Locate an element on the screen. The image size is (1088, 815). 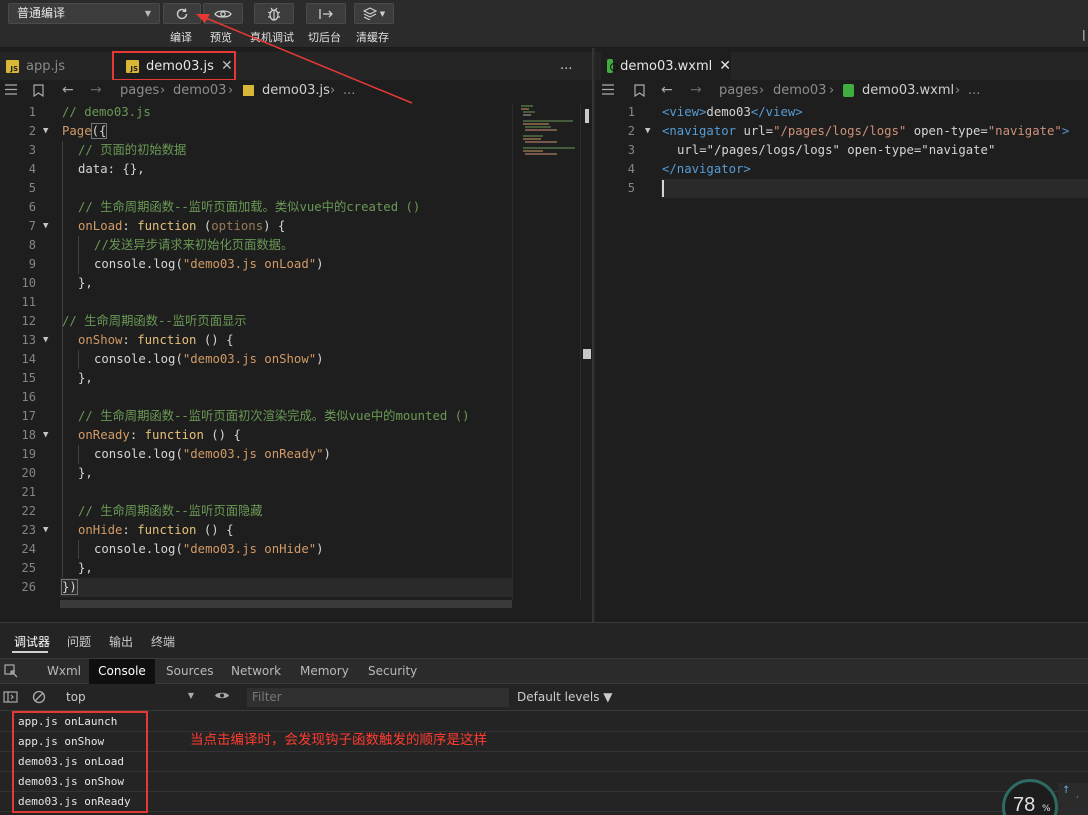
annotation-arrow is located at coordinates (306, 59).